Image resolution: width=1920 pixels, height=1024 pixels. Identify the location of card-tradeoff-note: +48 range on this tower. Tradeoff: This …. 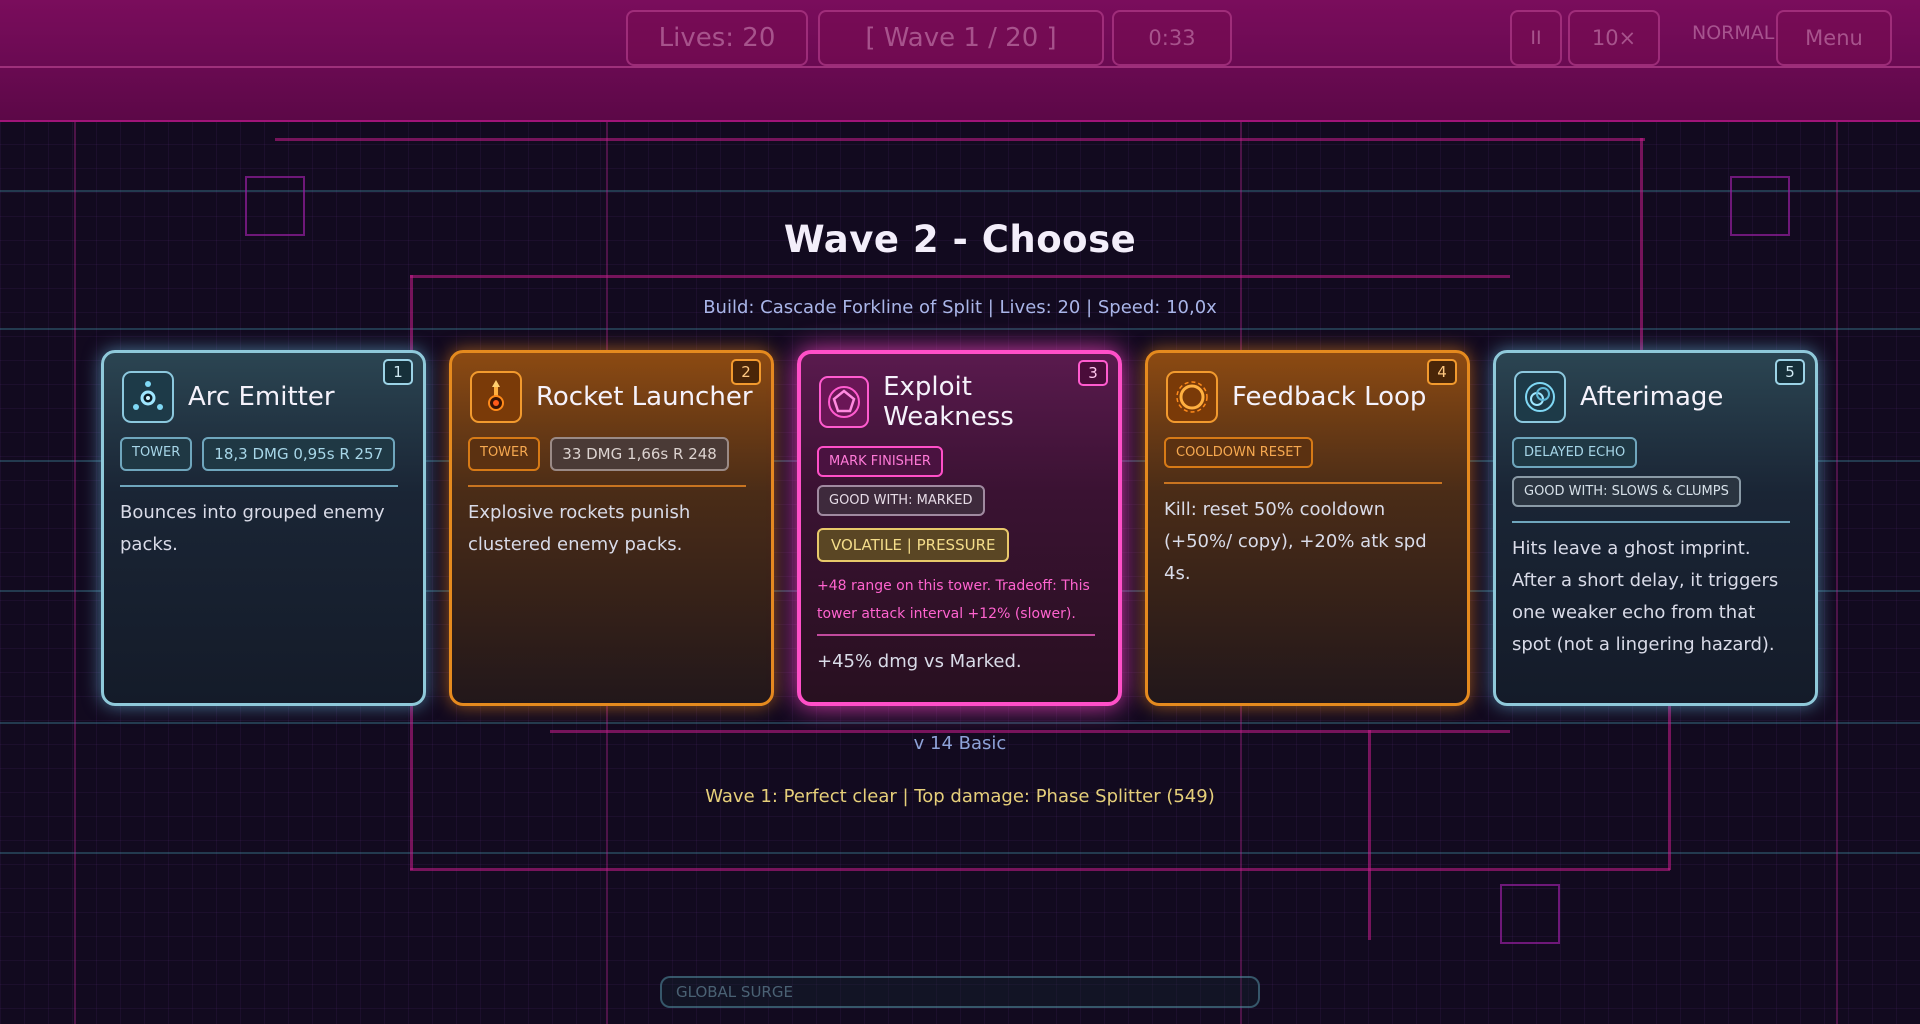
(953, 600).